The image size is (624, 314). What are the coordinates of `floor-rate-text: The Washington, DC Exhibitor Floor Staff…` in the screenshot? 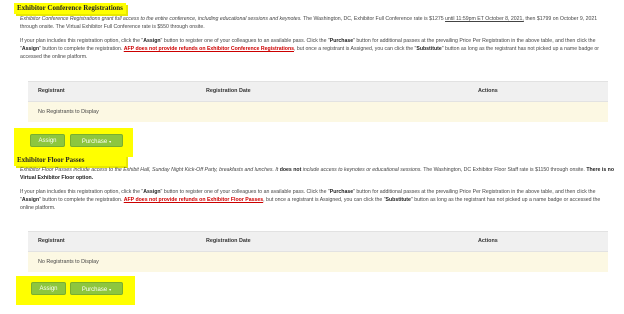 It's located at (504, 170).